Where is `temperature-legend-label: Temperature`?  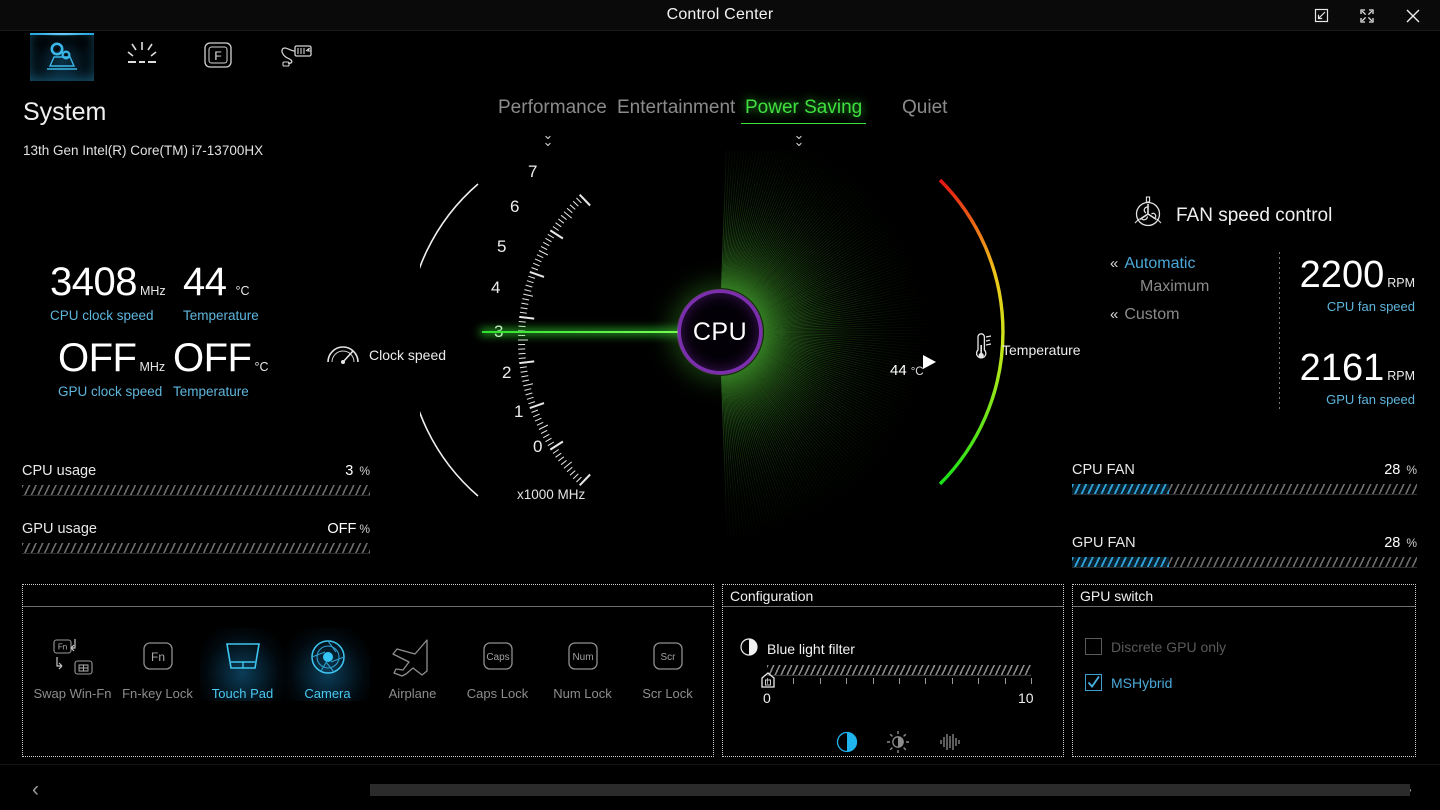 temperature-legend-label: Temperature is located at coordinates (1041, 349).